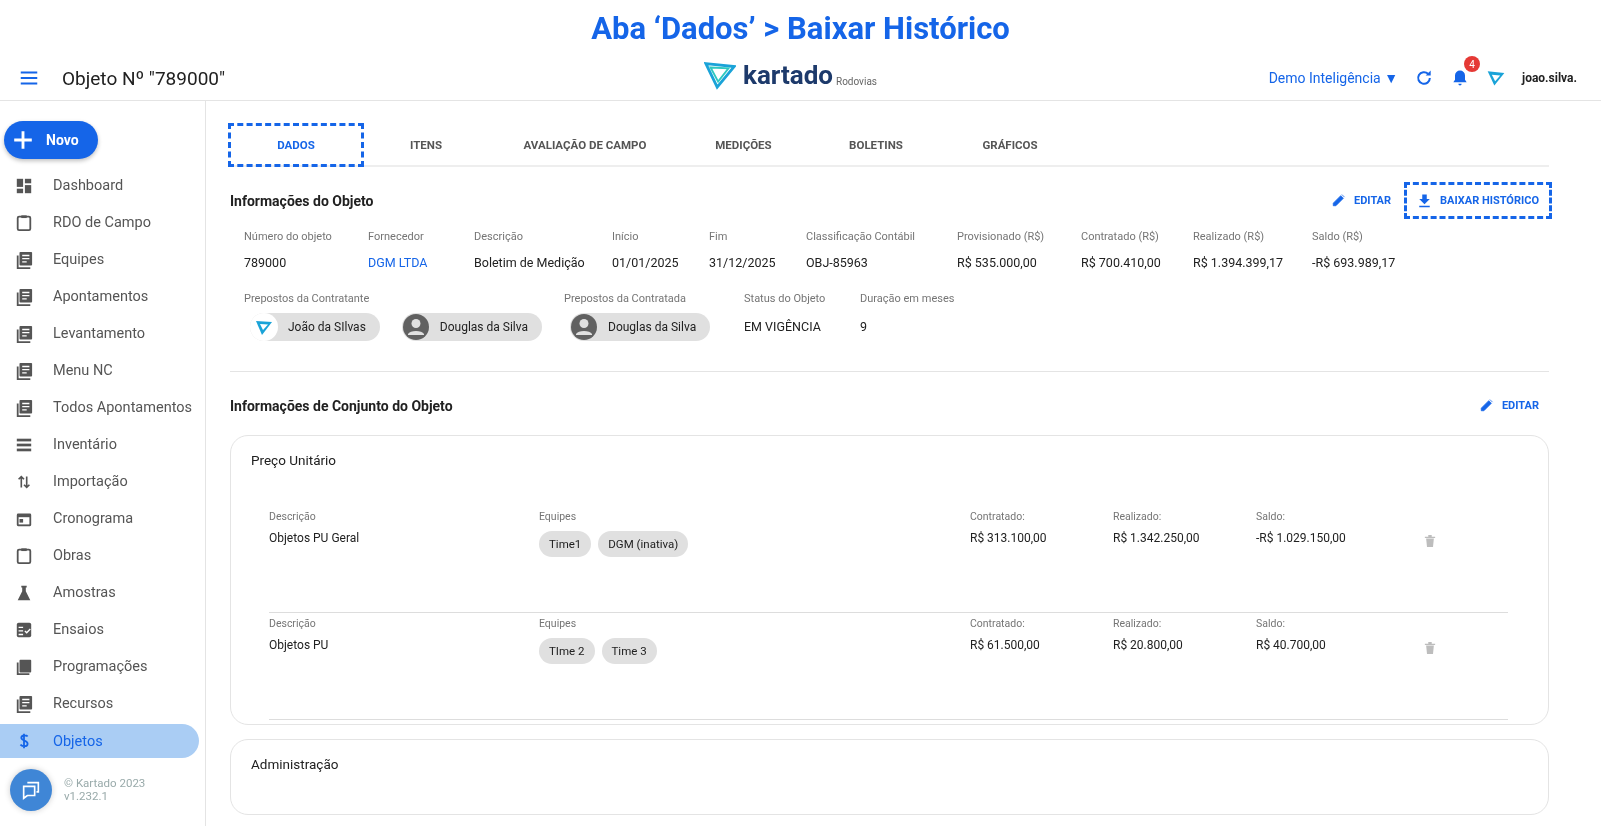 This screenshot has width=1601, height=826. Describe the element at coordinates (307, 298) in the screenshot. I see `field-label: Prepostos da Contratante` at that location.